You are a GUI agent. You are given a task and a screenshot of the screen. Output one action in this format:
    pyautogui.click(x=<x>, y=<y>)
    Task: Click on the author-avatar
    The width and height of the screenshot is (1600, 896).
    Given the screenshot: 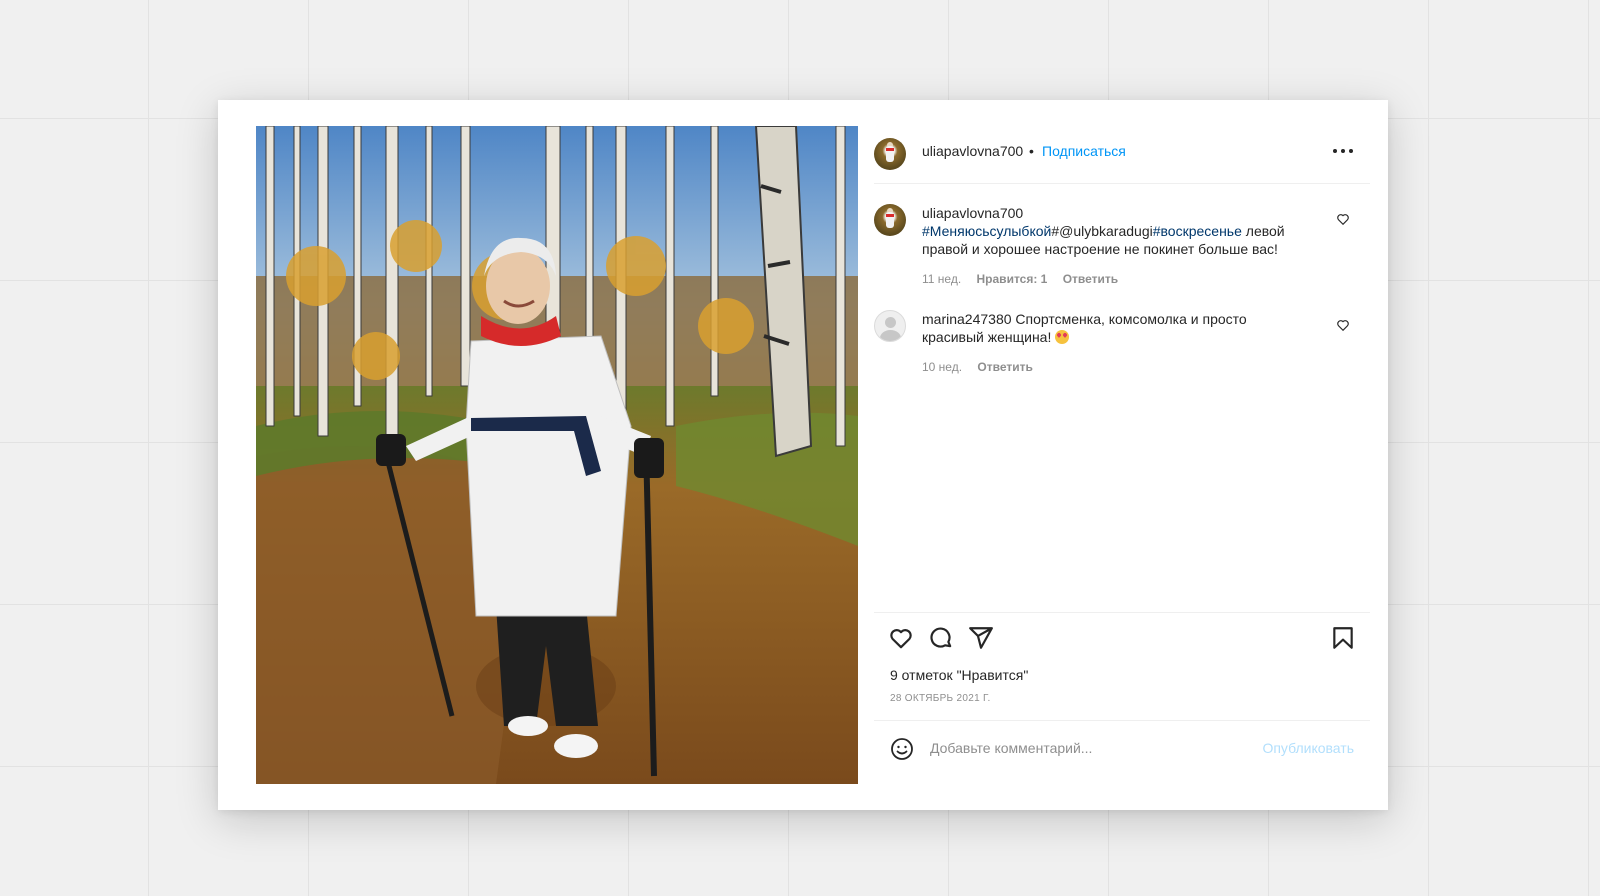 What is the action you would take?
    pyautogui.click(x=890, y=154)
    